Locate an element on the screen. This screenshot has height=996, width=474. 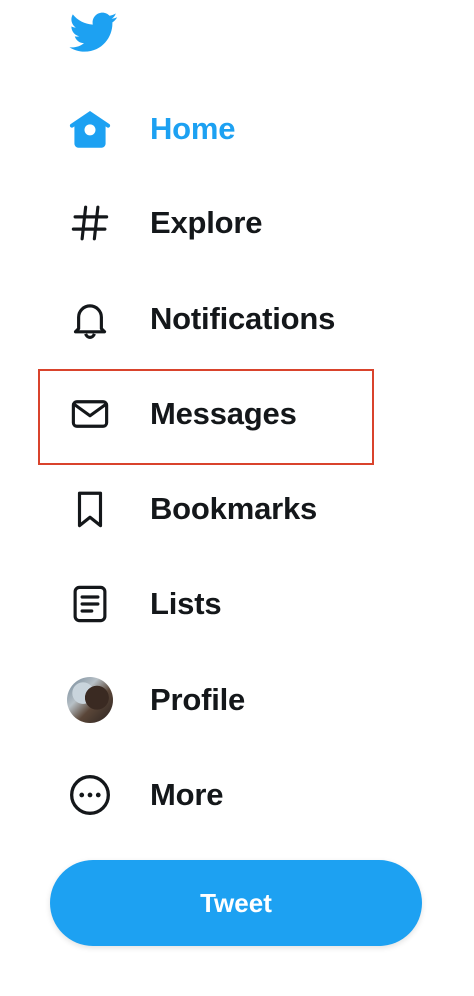
nav-item-label: More is located at coordinates (187, 794).